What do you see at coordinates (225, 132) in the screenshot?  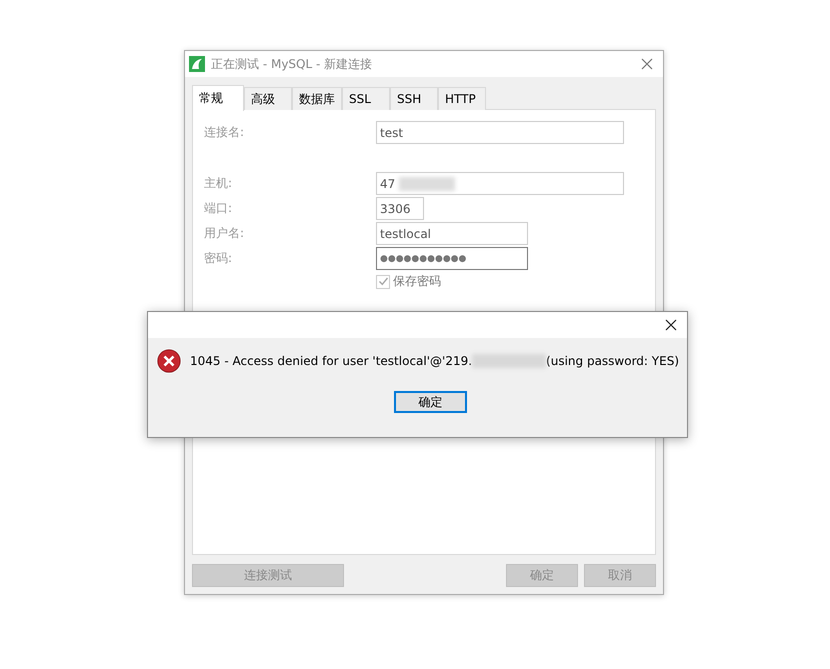 I see `field-label: 连接名:` at bounding box center [225, 132].